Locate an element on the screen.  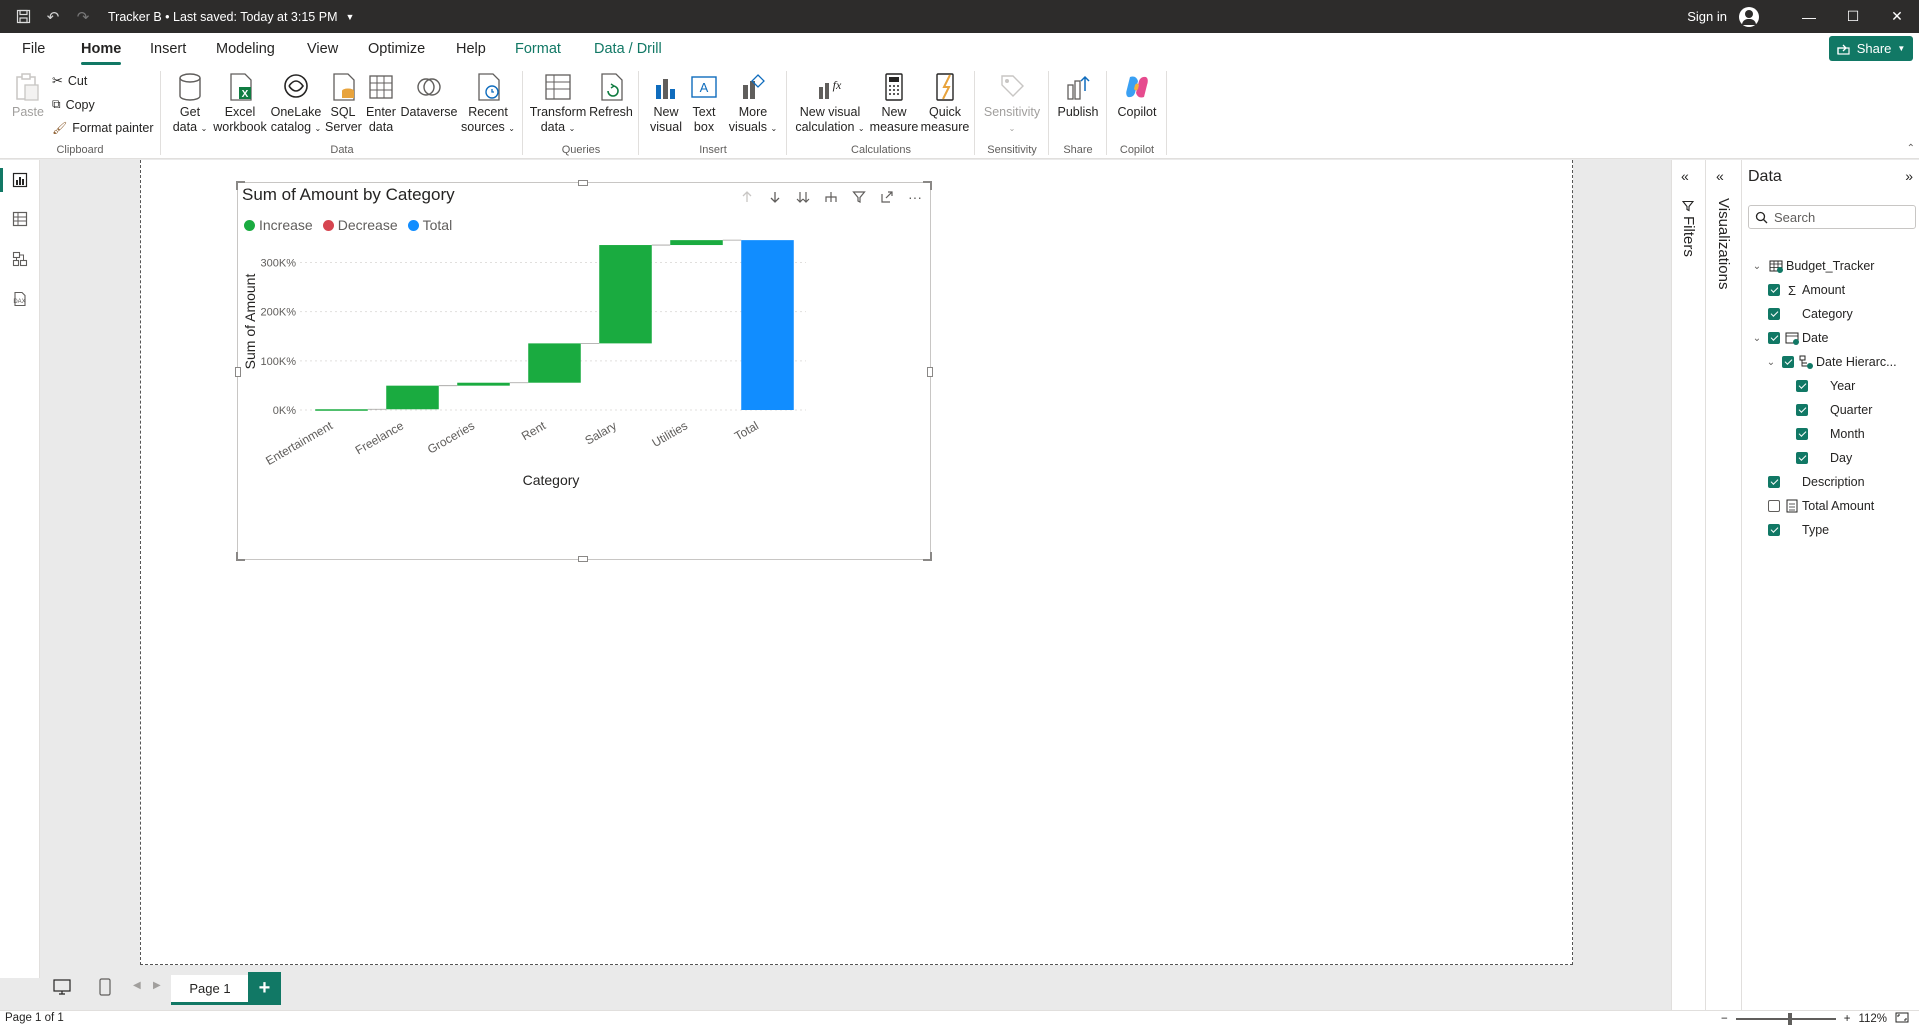
sql-server-button: SQL Server is located at coordinates (343, 103).